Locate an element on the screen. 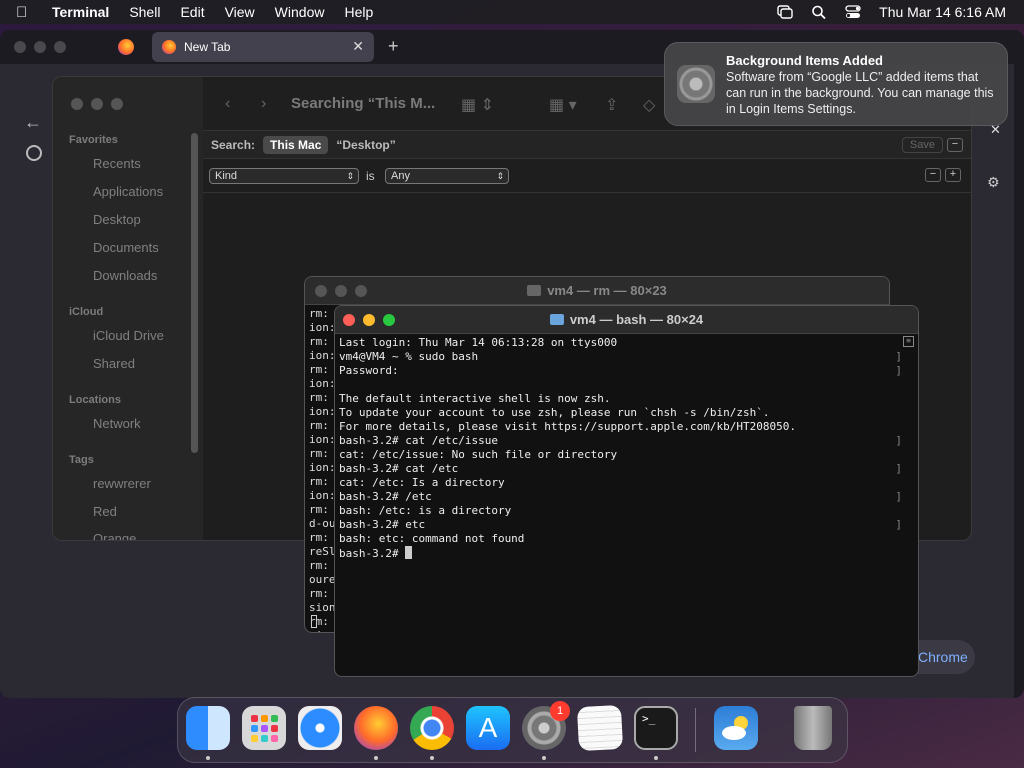 The image size is (1024, 768). terminal-line: cat: /etc: Is a directory is located at coordinates (422, 482).